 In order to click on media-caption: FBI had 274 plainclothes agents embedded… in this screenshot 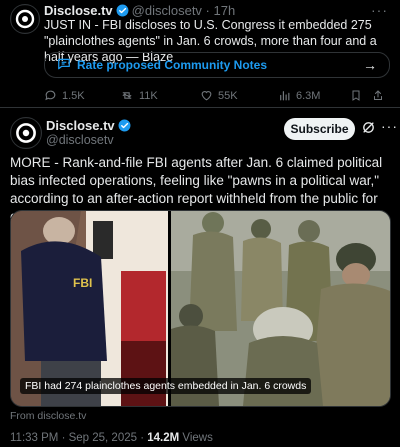, I will do `click(166, 386)`.